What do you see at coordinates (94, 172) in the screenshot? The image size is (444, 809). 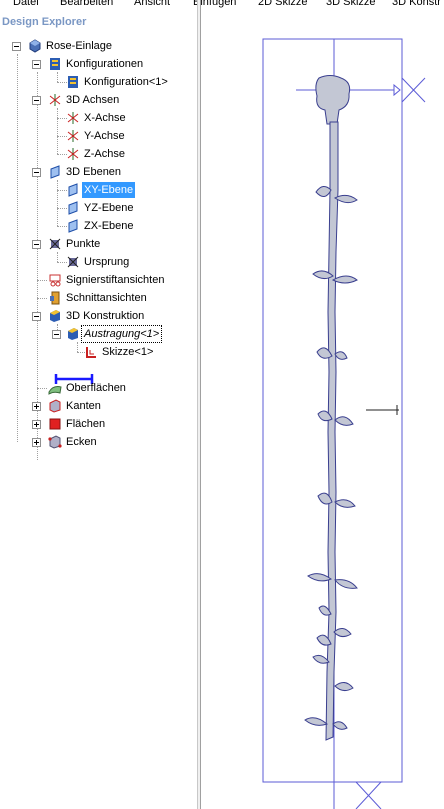 I see `tree-label: 3D Ebenen` at bounding box center [94, 172].